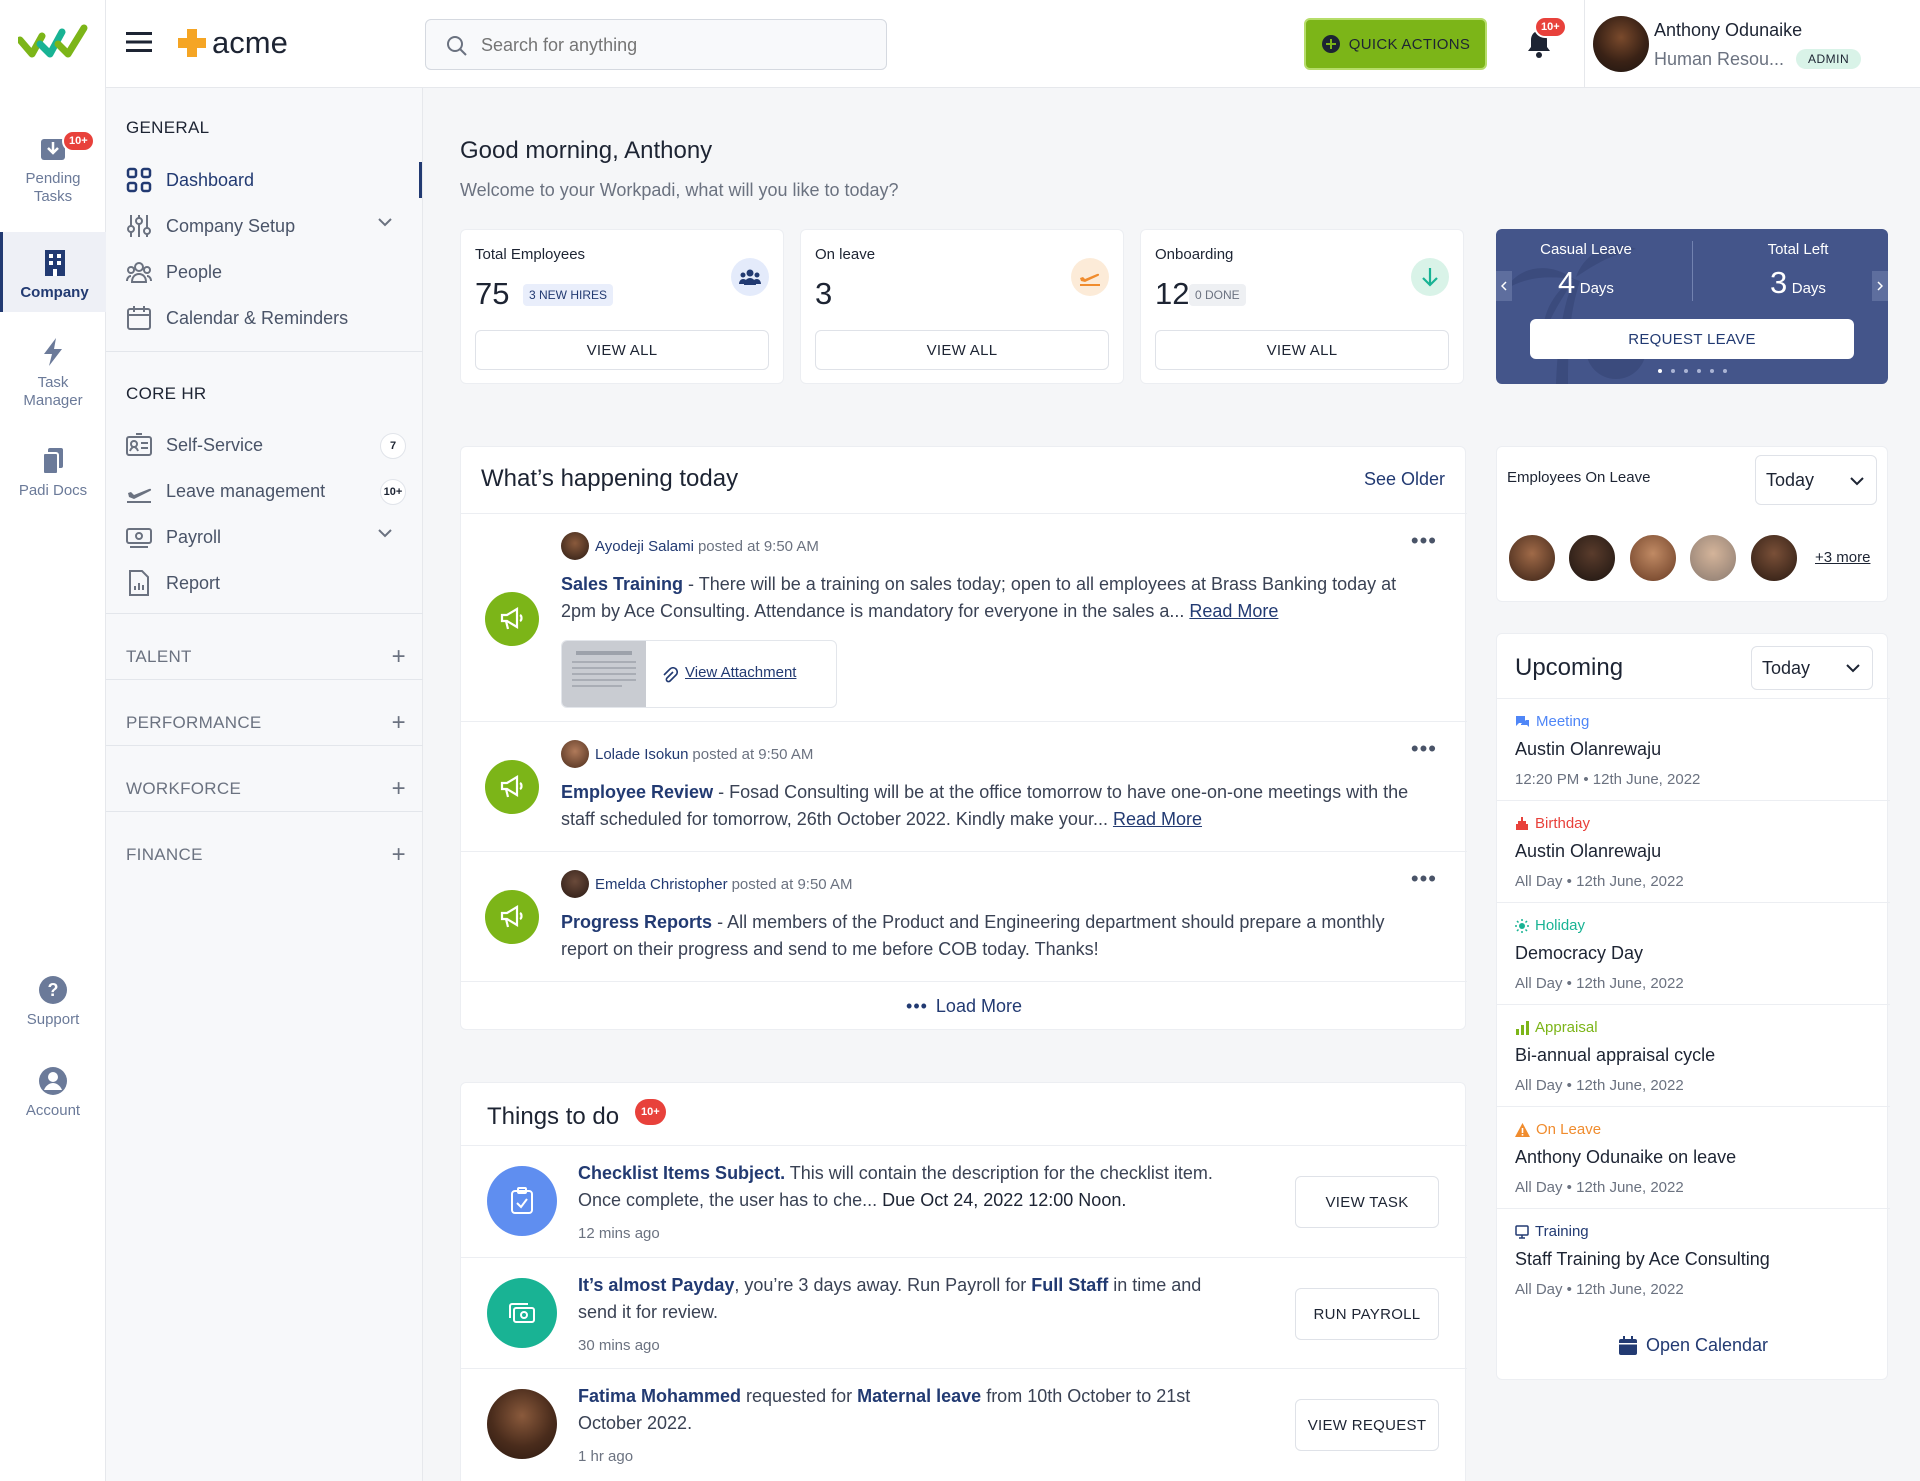 The height and width of the screenshot is (1481, 1920). What do you see at coordinates (264, 811) in the screenshot?
I see `sidebar-divider` at bounding box center [264, 811].